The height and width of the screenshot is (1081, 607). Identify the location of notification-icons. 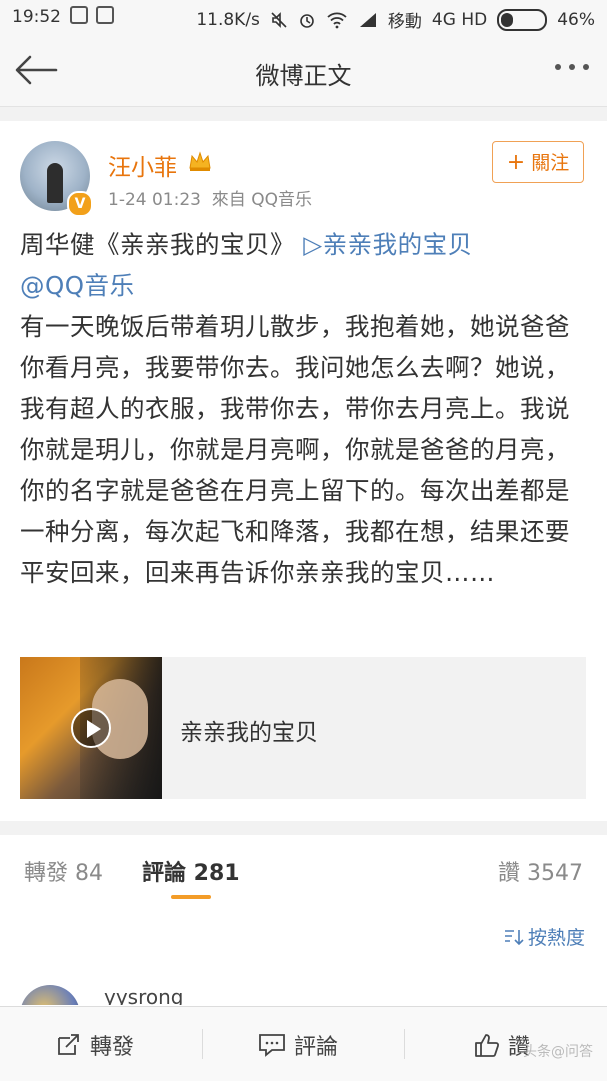
(92, 15).